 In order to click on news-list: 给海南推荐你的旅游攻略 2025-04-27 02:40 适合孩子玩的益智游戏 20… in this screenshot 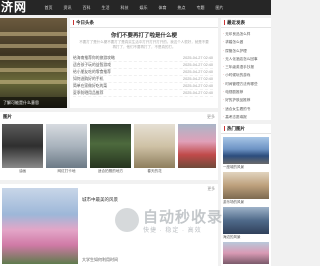, I will do `click(143, 76)`.